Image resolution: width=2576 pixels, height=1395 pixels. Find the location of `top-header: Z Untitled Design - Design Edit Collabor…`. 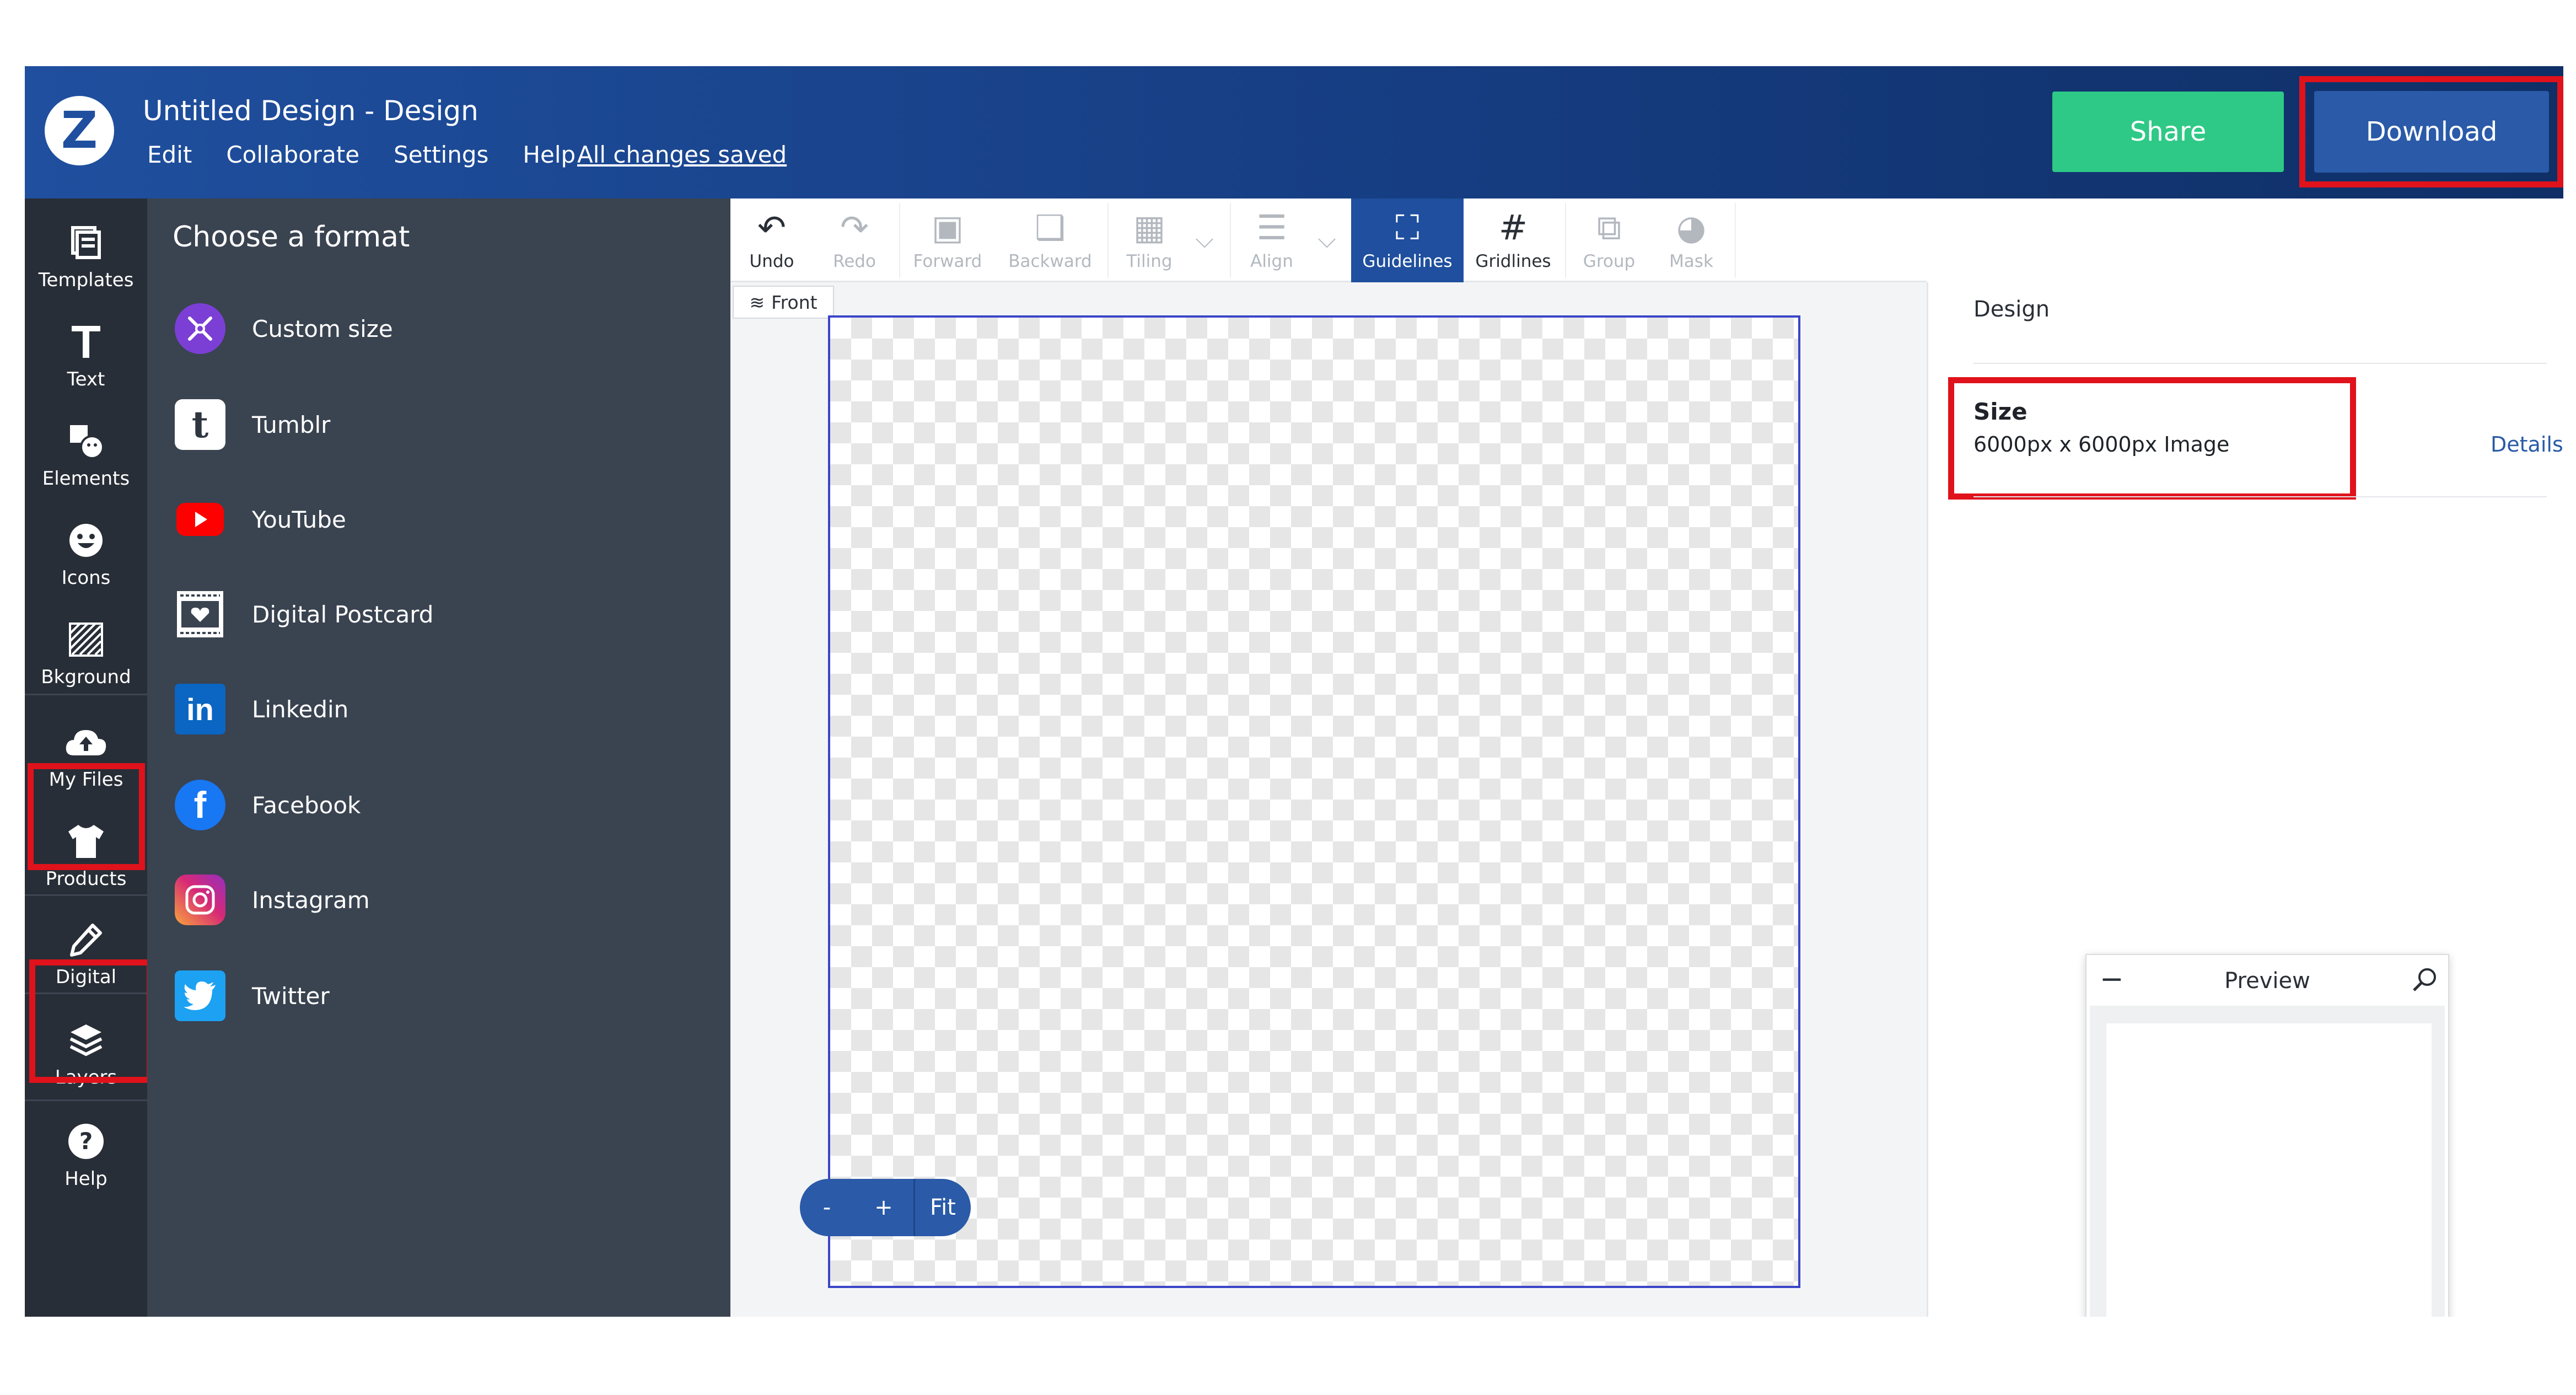

top-header: Z Untitled Design - Design Edit Collabor… is located at coordinates (1294, 132).